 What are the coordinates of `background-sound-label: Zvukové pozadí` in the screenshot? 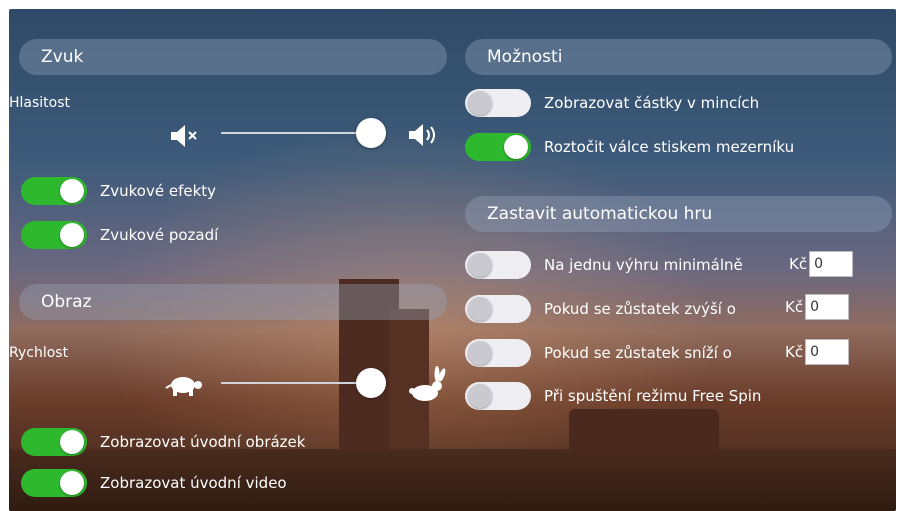 It's located at (159, 235).